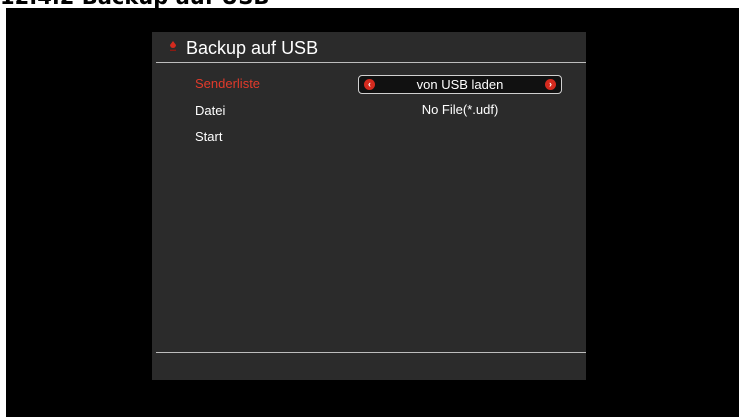 This screenshot has width=739, height=417. What do you see at coordinates (369, 47) in the screenshot?
I see `panel-header: Backup auf USB` at bounding box center [369, 47].